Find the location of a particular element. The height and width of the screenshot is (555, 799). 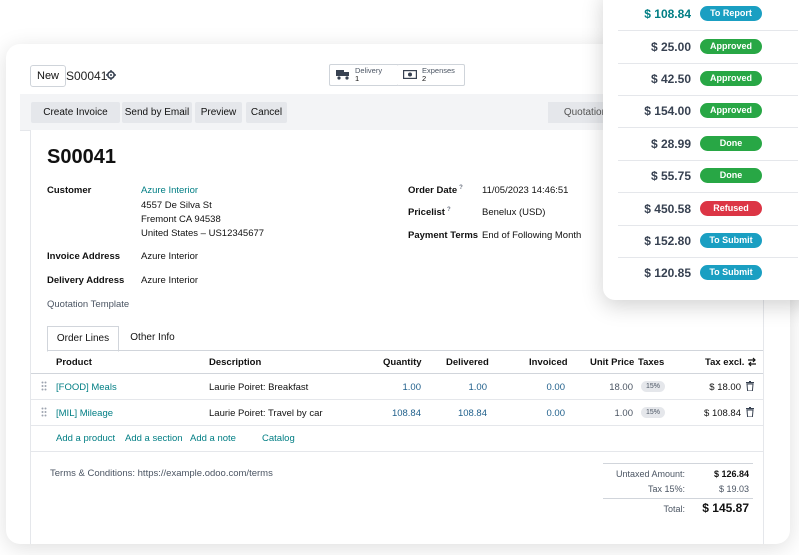

expense-row: $ 25.00 Approved is located at coordinates (708, 47).